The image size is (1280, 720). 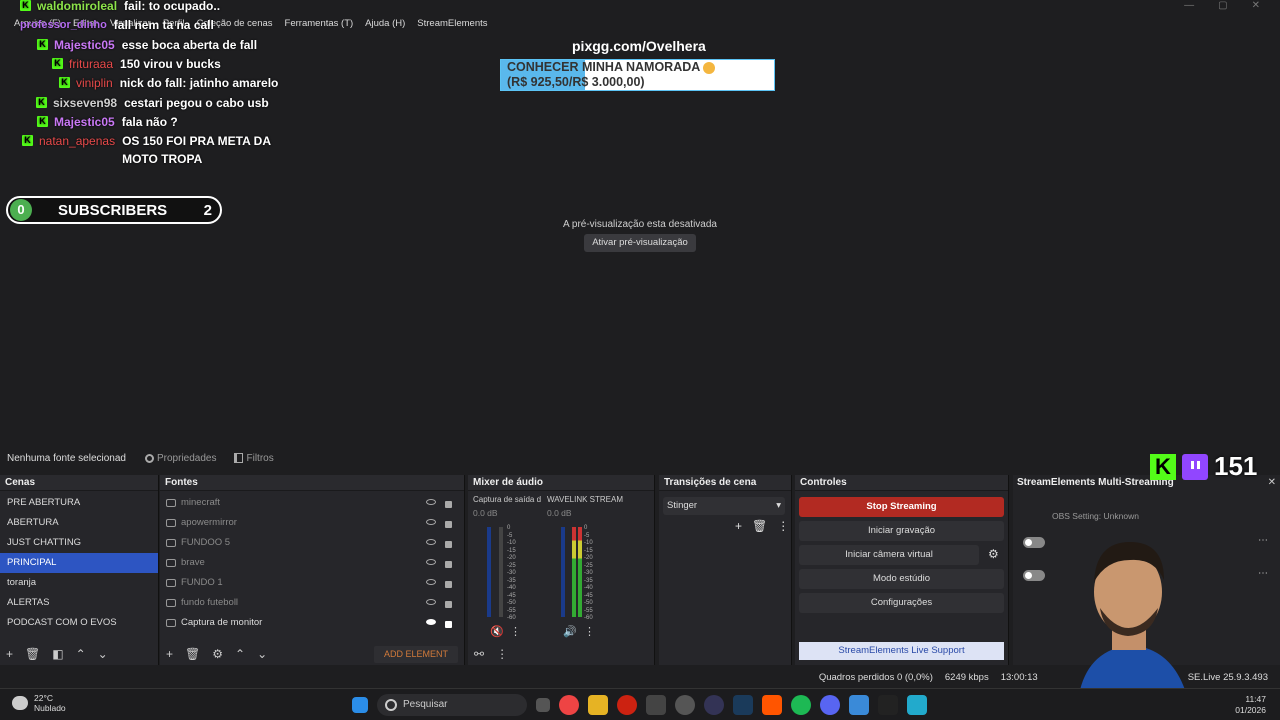 What do you see at coordinates (196, 141) in the screenshot?
I see `chat-text: OS 150 FOI PRA META DA` at bounding box center [196, 141].